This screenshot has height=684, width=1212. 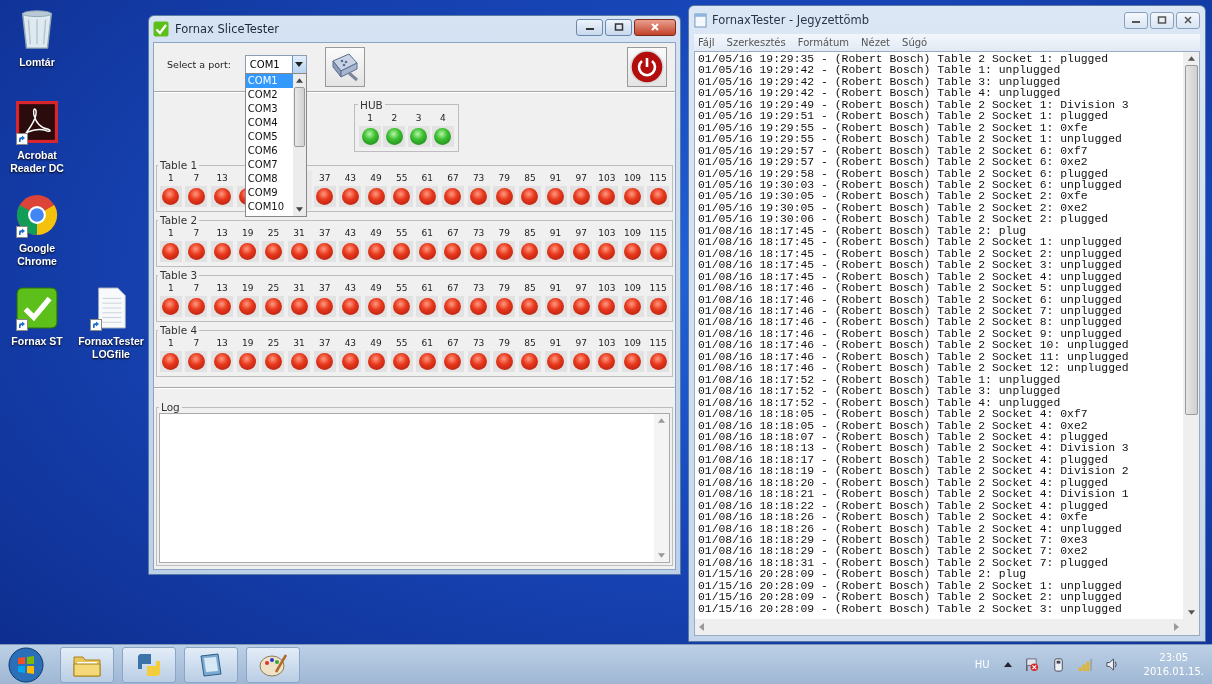 I want to click on group-label: Log, so click(x=170, y=407).